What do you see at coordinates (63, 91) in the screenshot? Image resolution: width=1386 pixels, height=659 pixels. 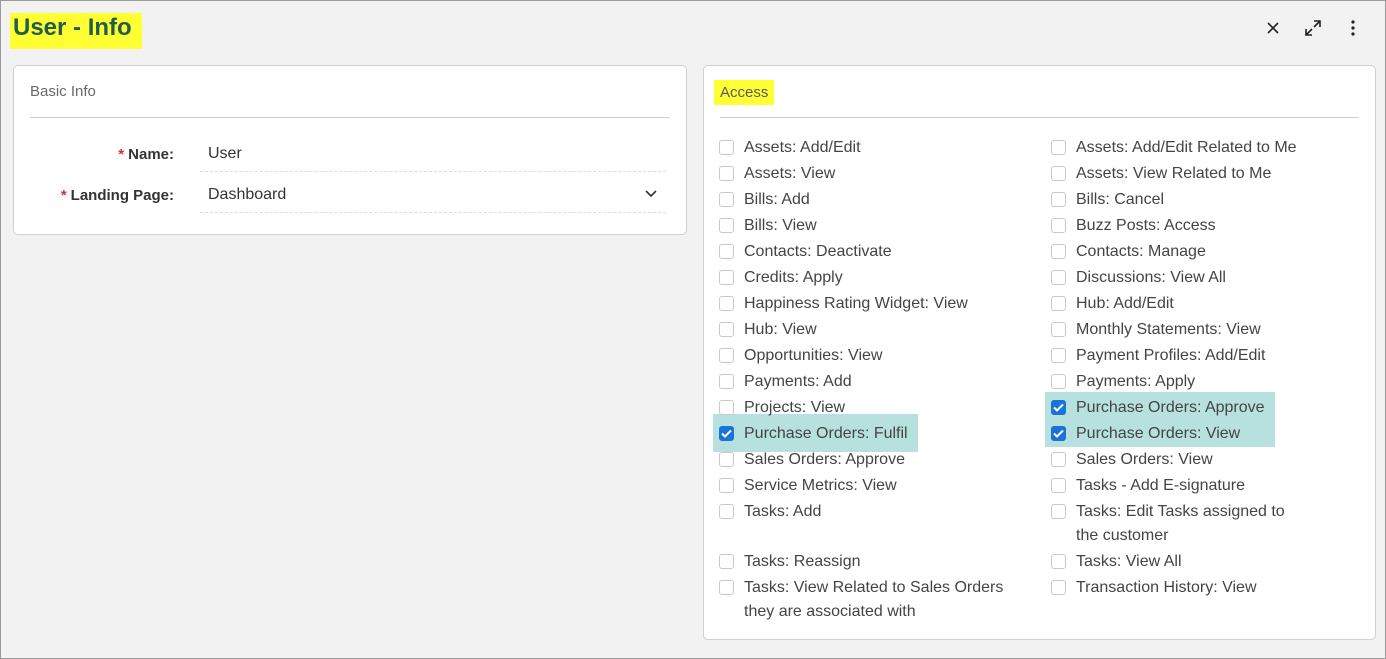 I see `basic-info-title: Basic Info` at bounding box center [63, 91].